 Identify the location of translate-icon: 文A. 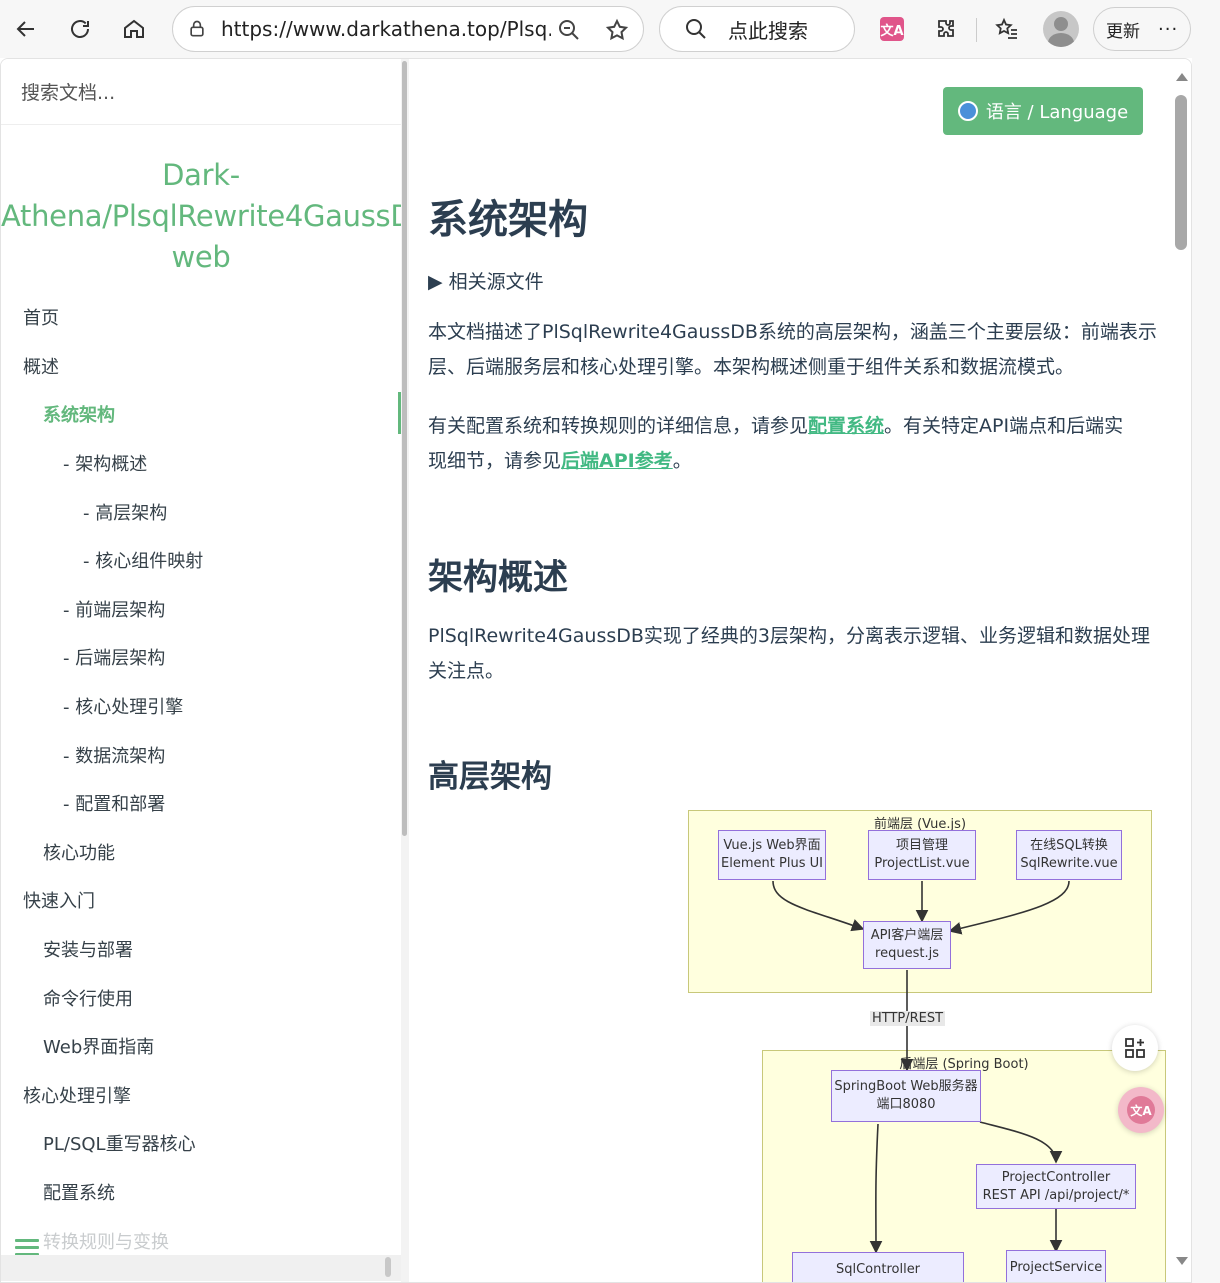
(1141, 1110).